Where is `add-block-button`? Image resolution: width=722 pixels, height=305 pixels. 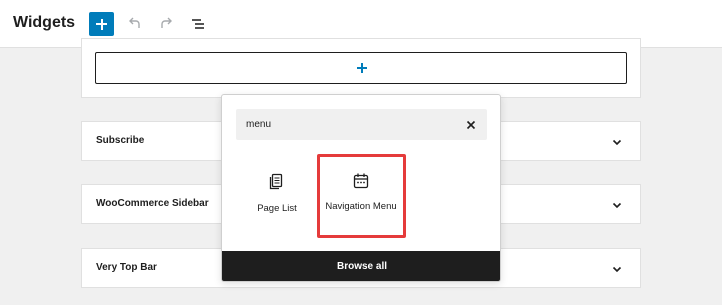 add-block-button is located at coordinates (101, 24).